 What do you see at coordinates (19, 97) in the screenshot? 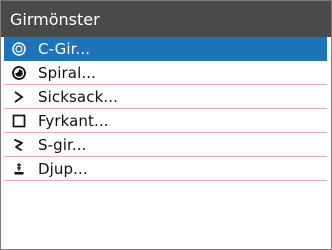
I see `zigzag-icon` at bounding box center [19, 97].